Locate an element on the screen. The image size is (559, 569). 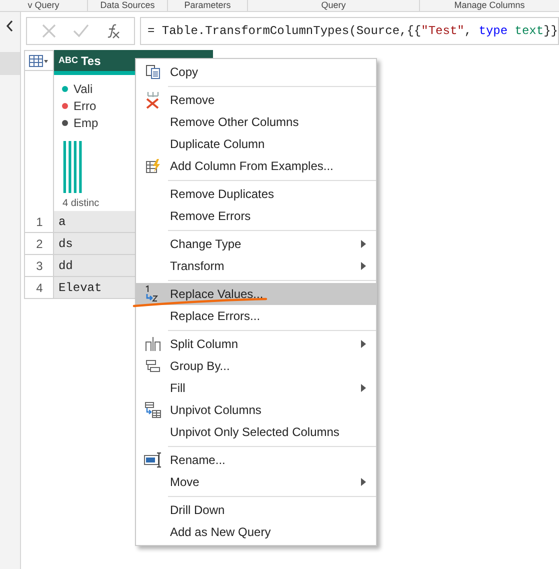
row-number: 2 is located at coordinates (39, 244).